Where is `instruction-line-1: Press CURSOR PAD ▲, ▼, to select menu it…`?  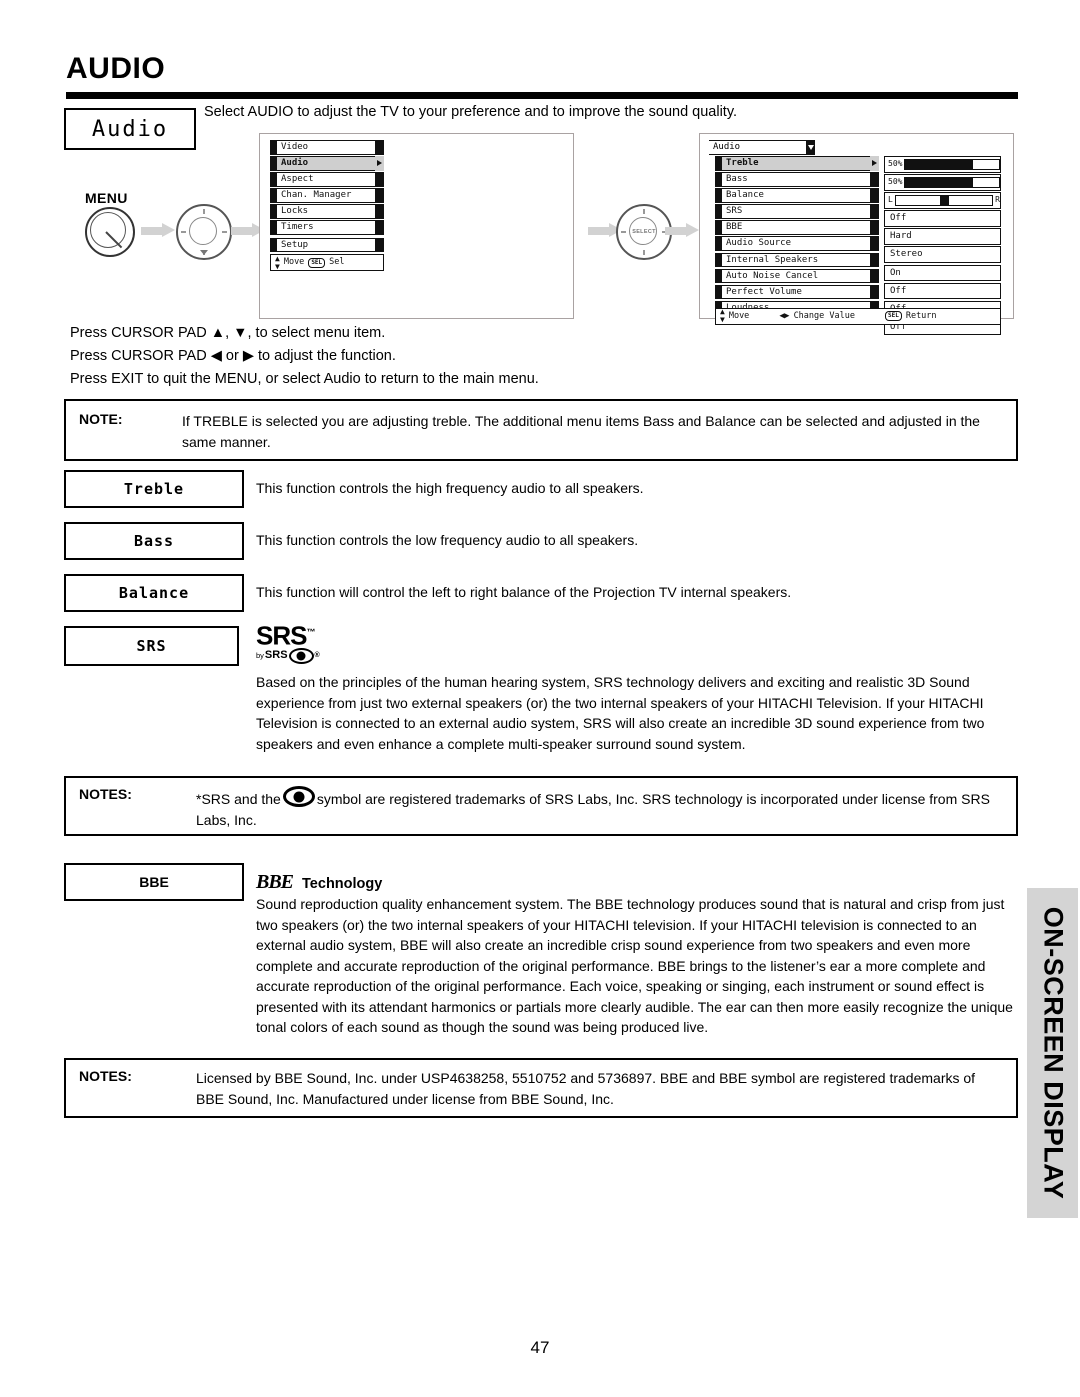
instruction-line-1: Press CURSOR PAD ▲, ▼, to select menu it… is located at coordinates (228, 333).